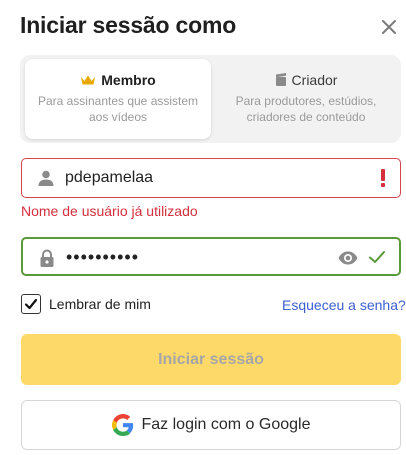 The width and height of the screenshot is (406, 455). What do you see at coordinates (118, 109) in the screenshot?
I see `tab-member-description: Para assinantes que assistem aos vídeos` at bounding box center [118, 109].